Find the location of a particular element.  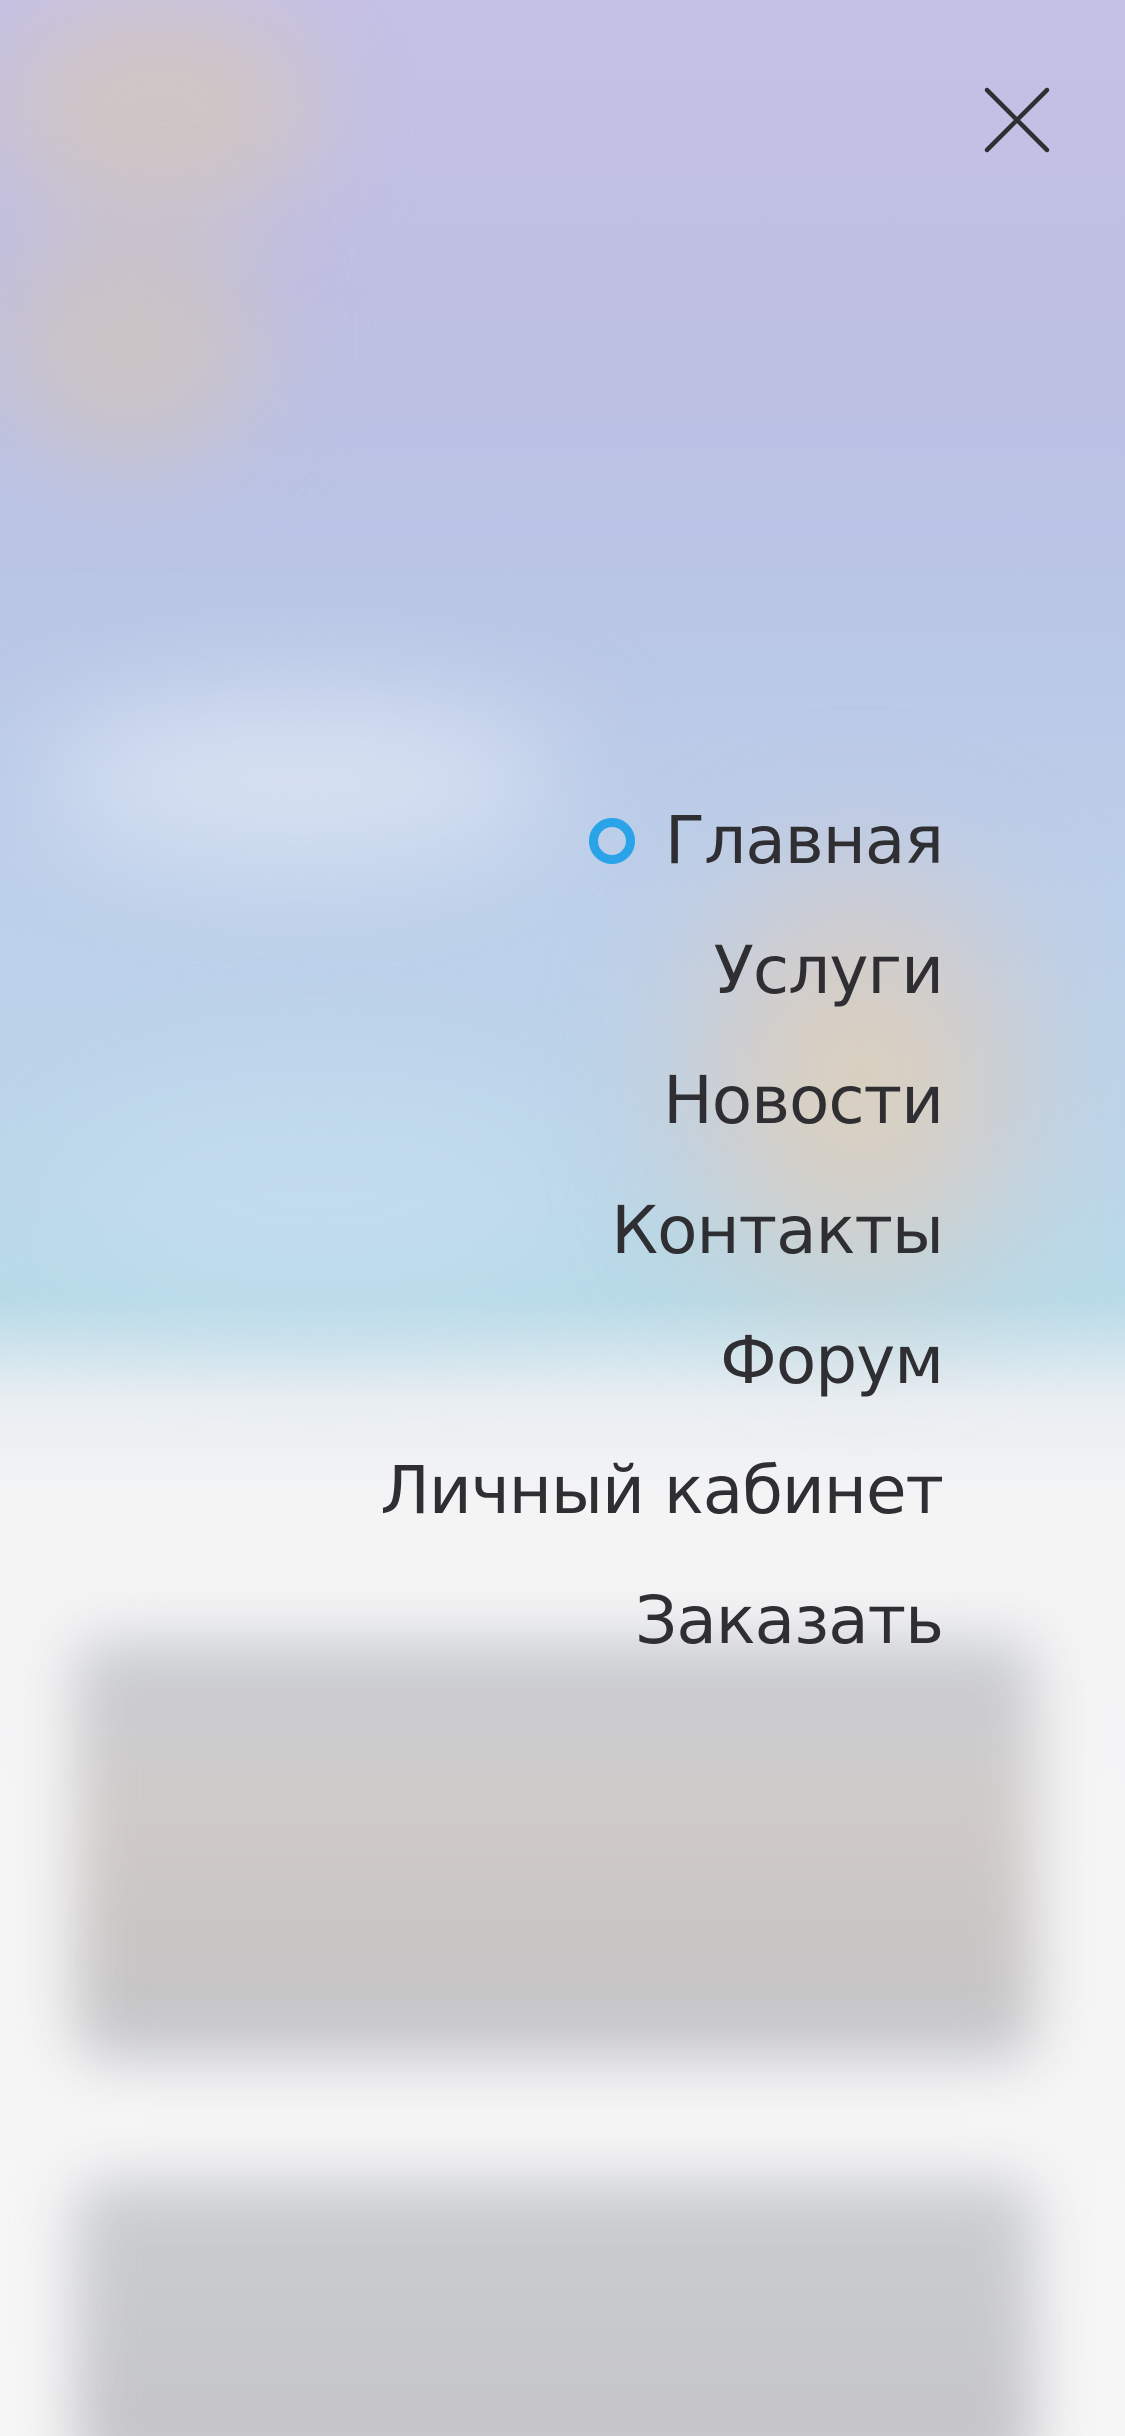

menu-item-news: Новости is located at coordinates (662, 1101).